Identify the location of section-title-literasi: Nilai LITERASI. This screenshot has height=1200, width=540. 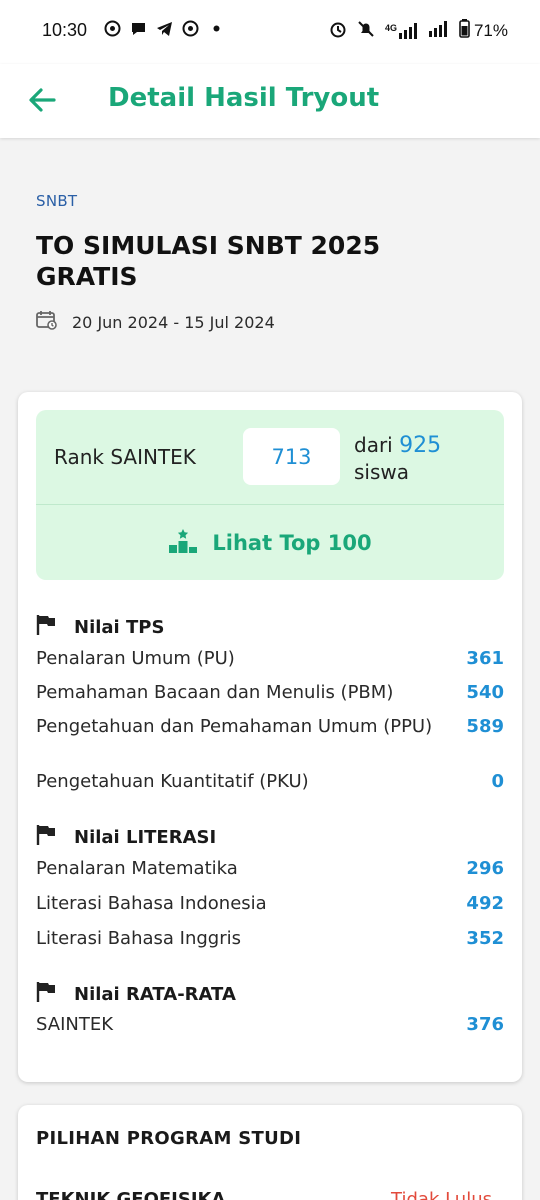
(145, 837).